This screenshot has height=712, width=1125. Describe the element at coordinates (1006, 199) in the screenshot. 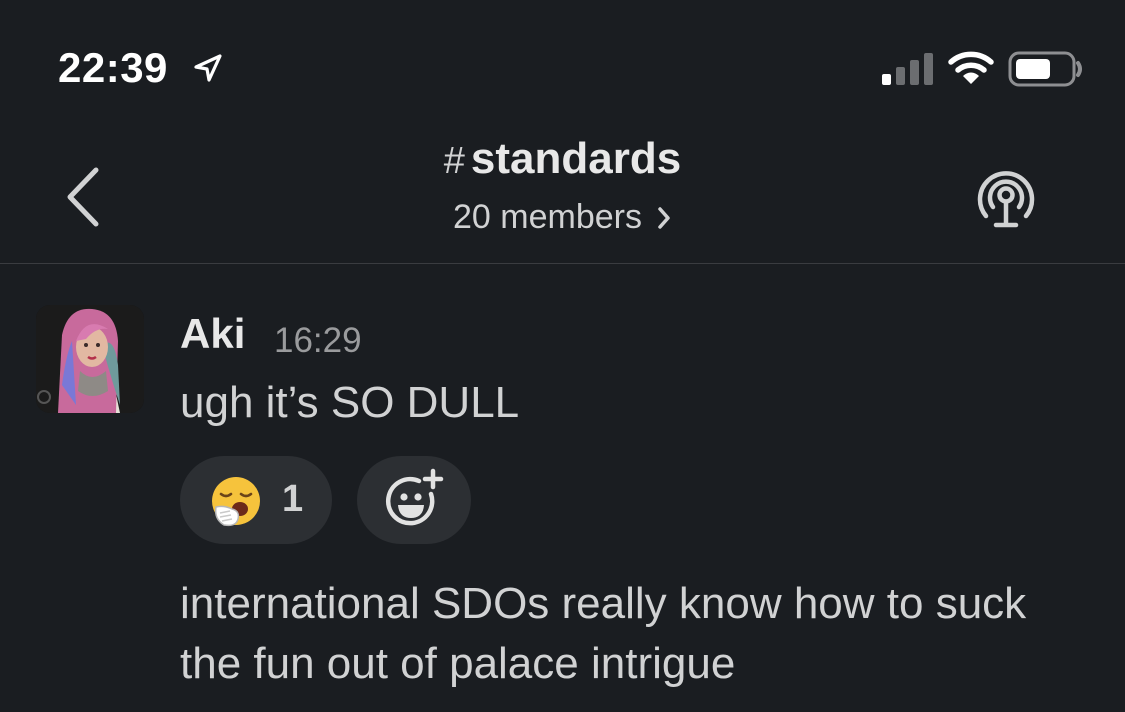

I see `huddle-broadcast-icon` at that location.